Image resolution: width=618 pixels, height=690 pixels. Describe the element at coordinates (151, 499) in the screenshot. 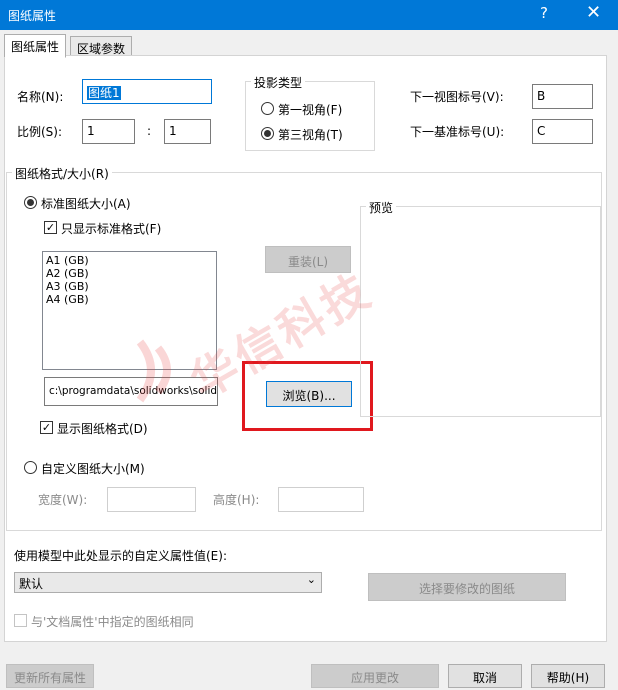

I see `width-input` at that location.